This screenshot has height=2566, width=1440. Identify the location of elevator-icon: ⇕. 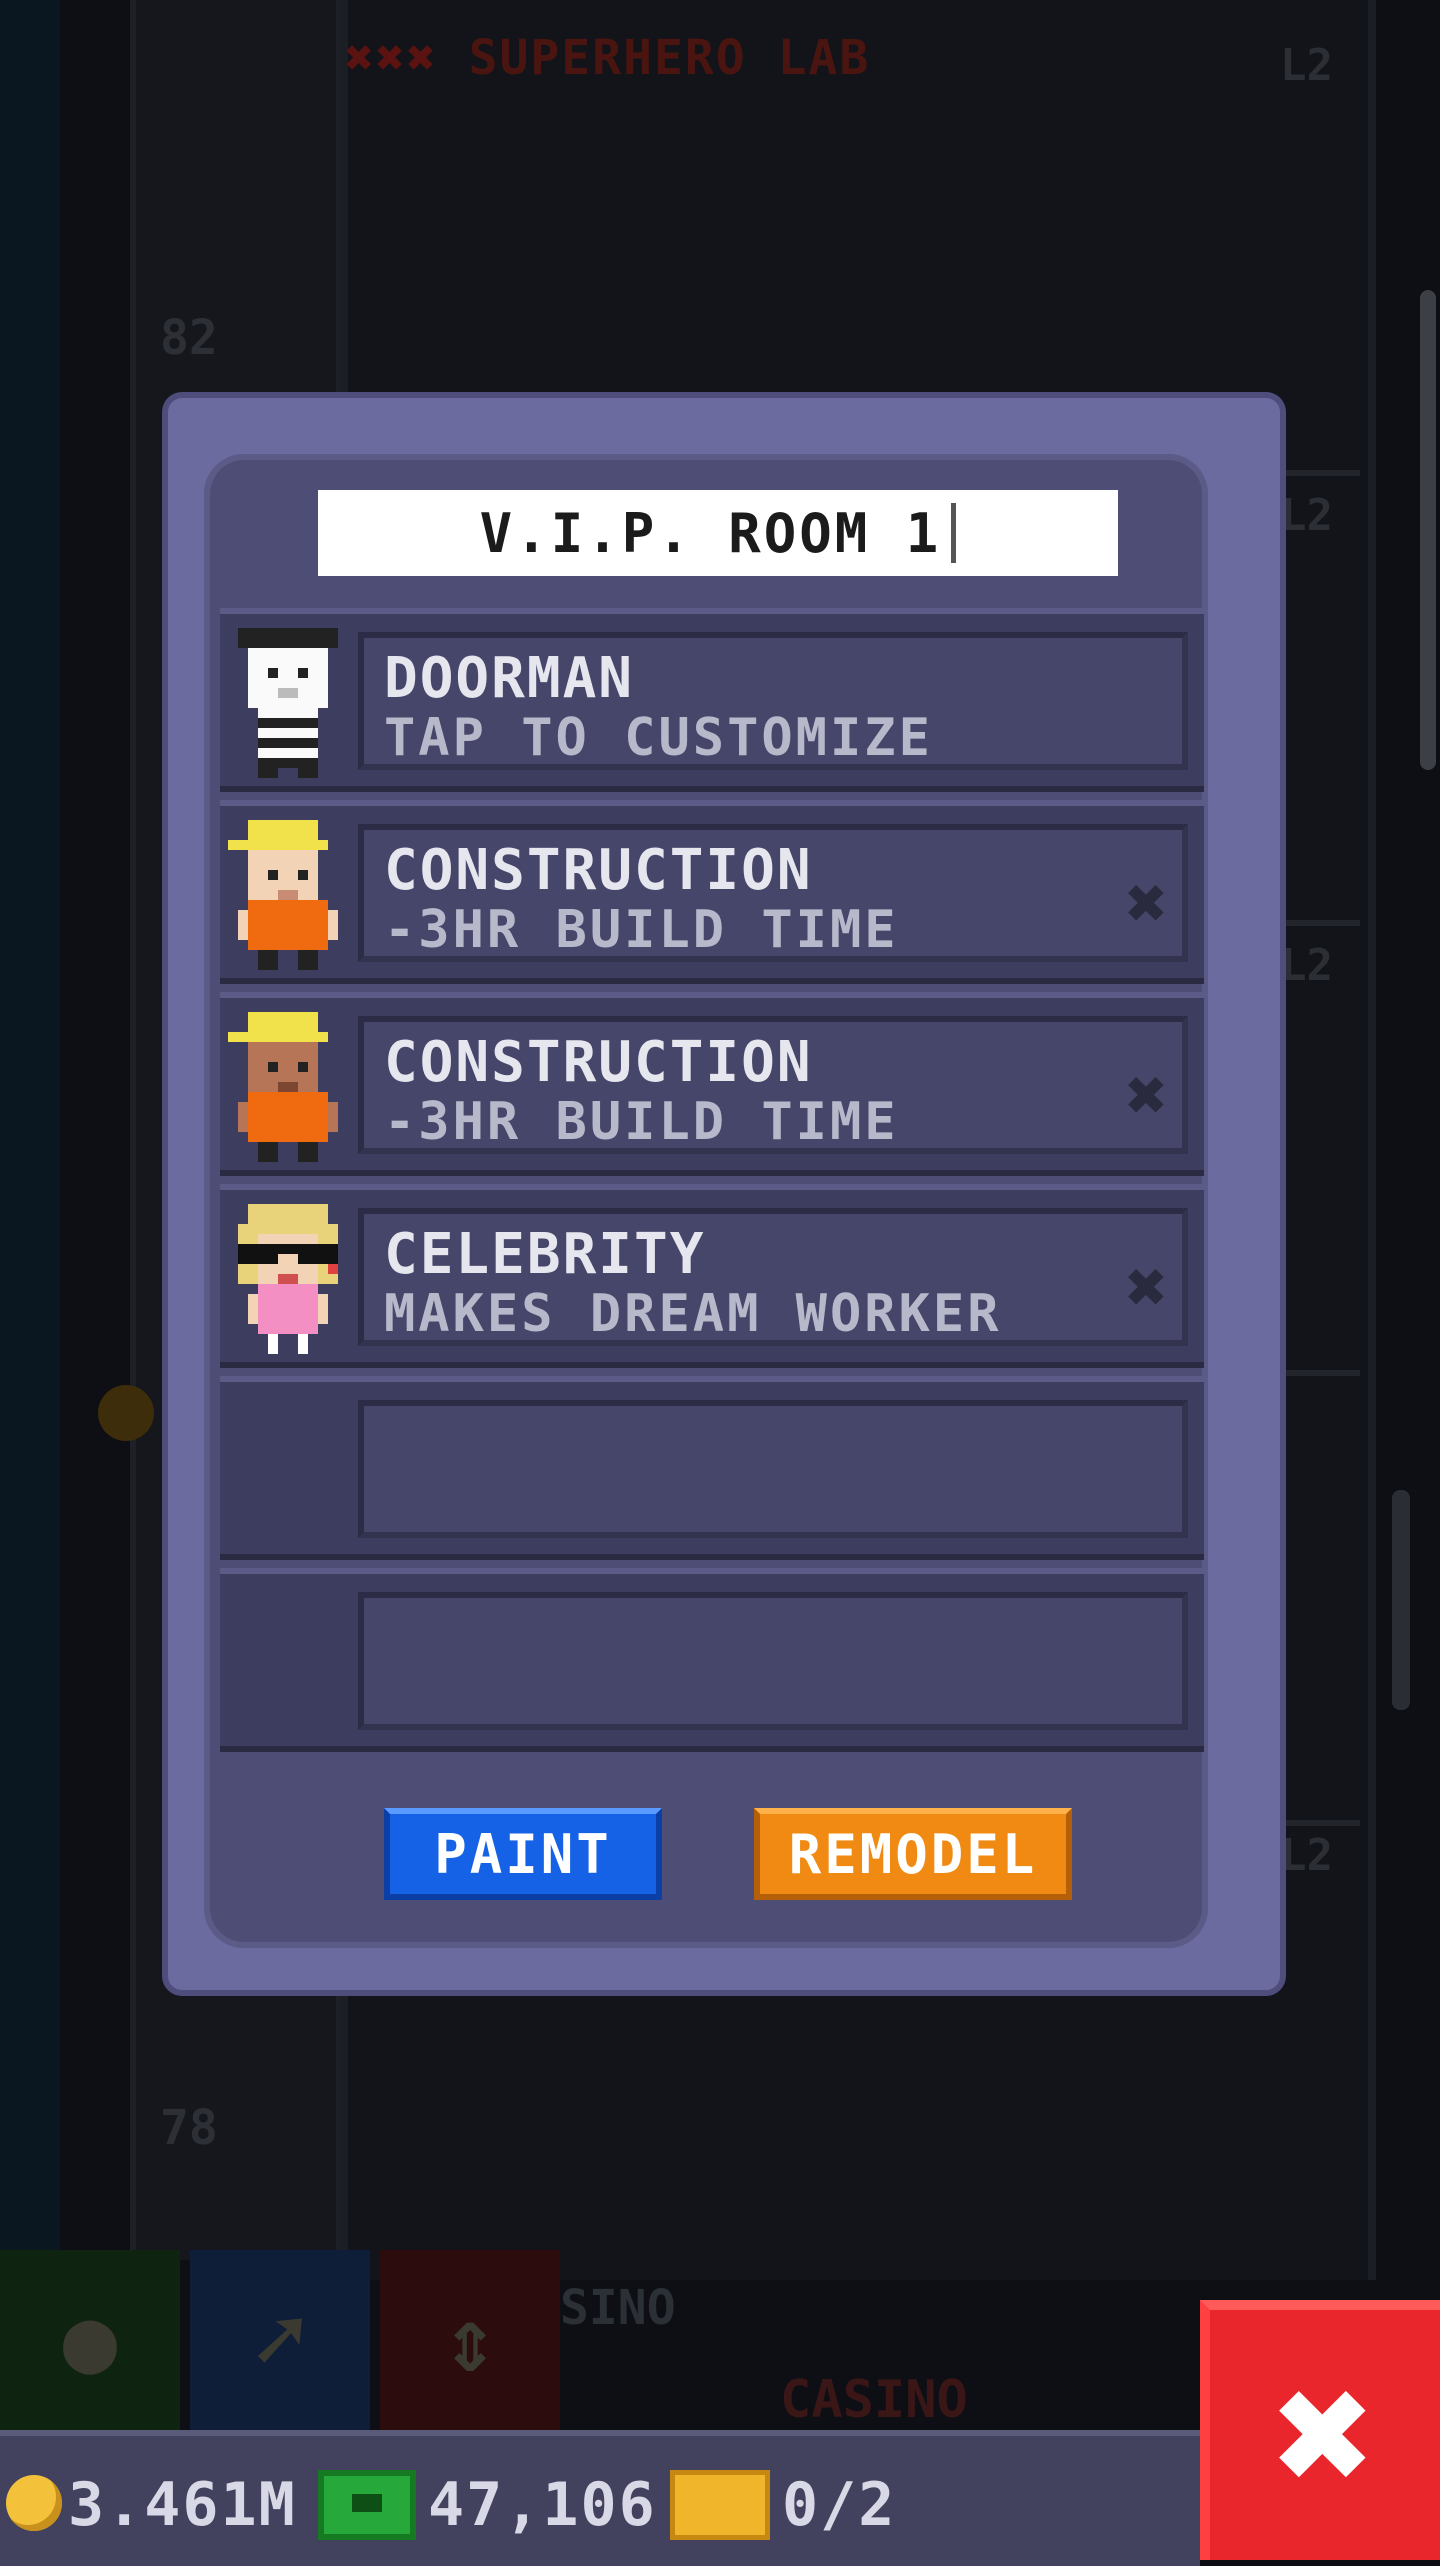
(470, 2340).